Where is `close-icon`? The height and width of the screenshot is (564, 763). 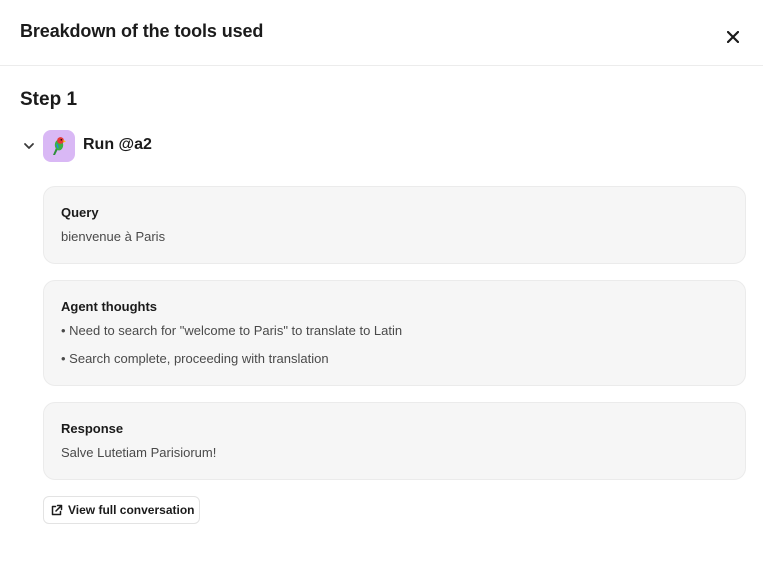 close-icon is located at coordinates (733, 37).